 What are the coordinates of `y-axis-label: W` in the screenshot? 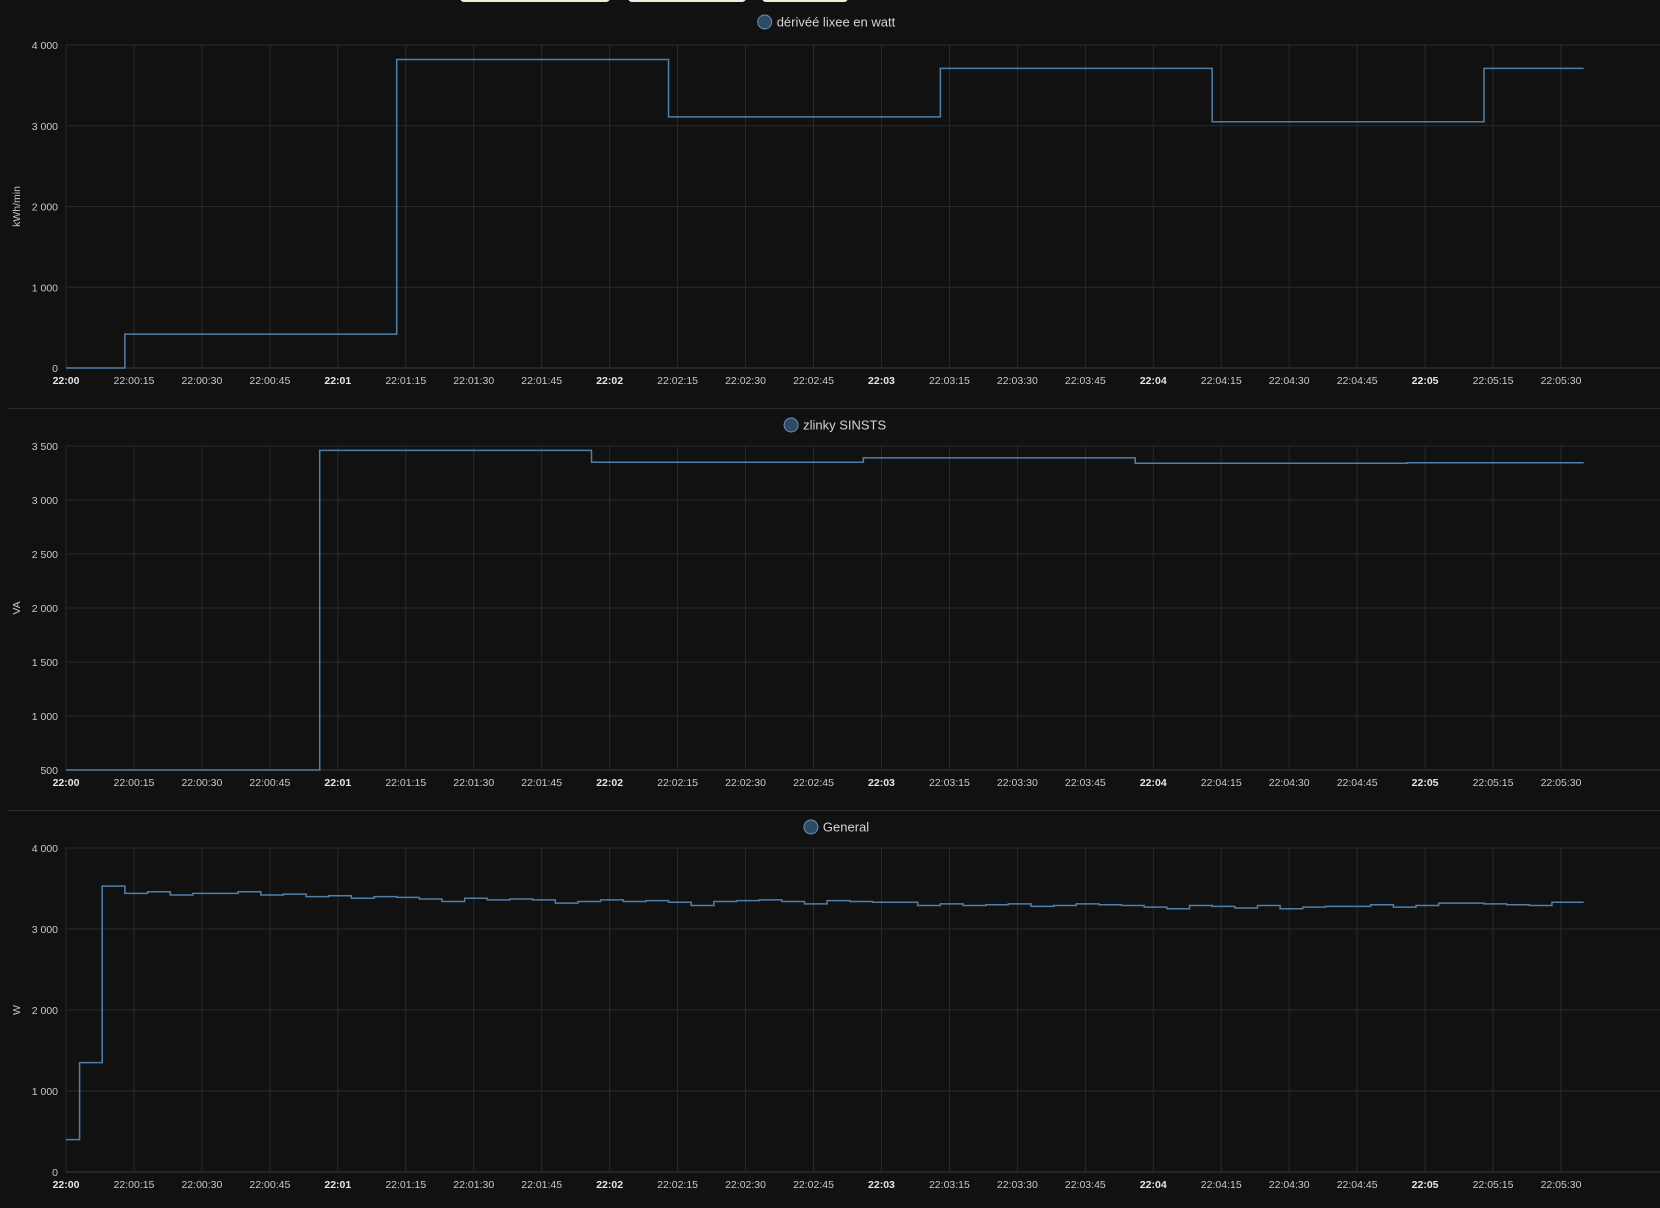 It's located at (17, 1010).